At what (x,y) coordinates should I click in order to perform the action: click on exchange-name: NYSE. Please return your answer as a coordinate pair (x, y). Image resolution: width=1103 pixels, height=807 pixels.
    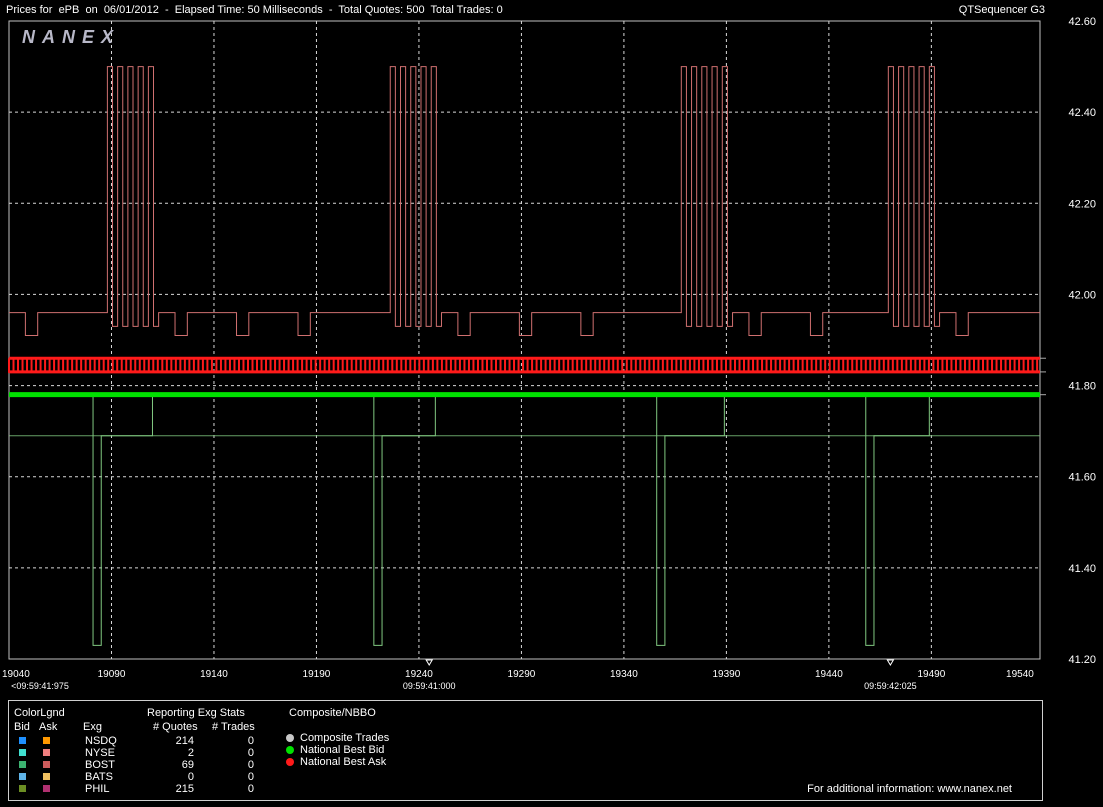
    Looking at the image, I should click on (100, 753).